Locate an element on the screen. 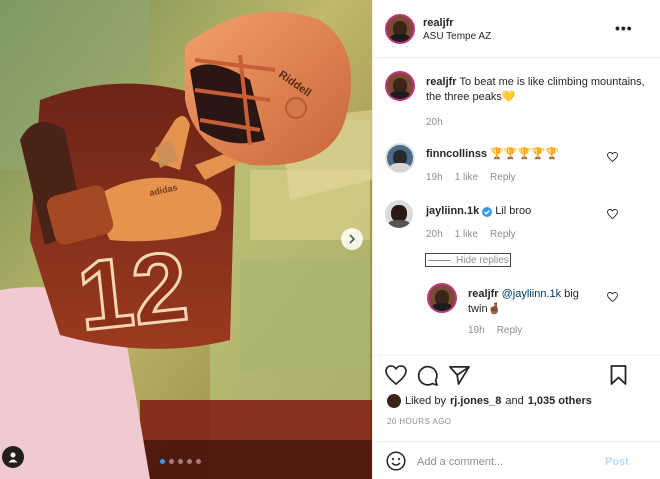 This screenshot has width=660, height=479. comment-input is located at coordinates (507, 462).